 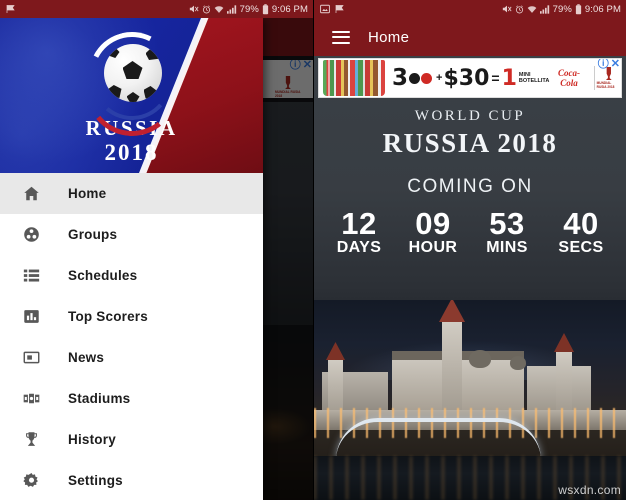 What do you see at coordinates (131, 357) in the screenshot?
I see `sidebar-item-news: News` at bounding box center [131, 357].